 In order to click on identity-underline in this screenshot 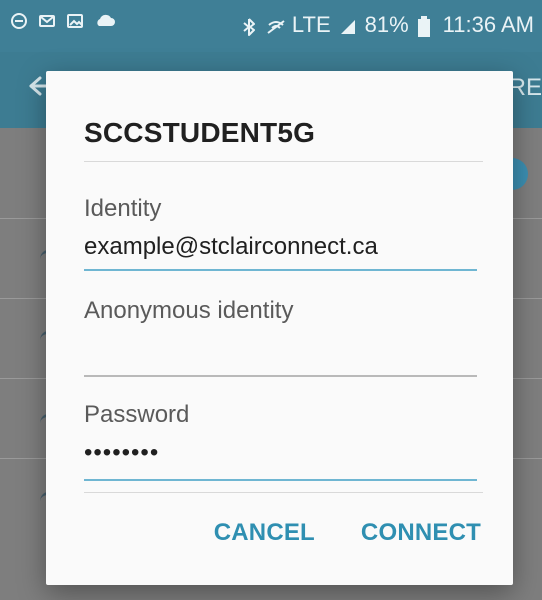, I will do `click(280, 270)`.